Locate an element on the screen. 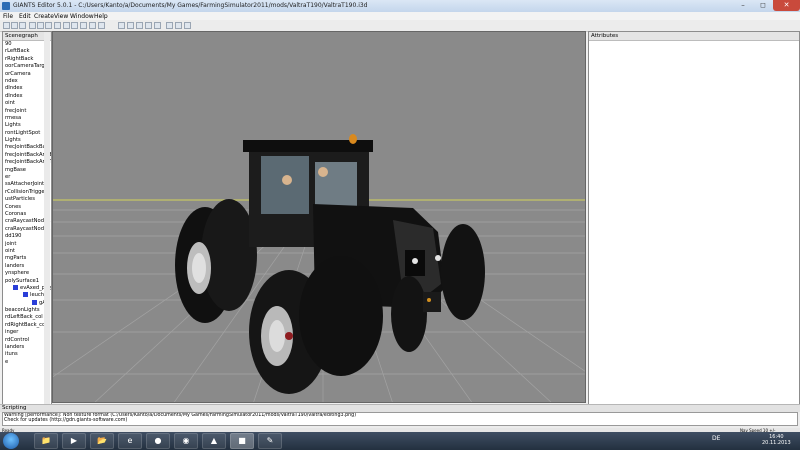  menu-window: Window is located at coordinates (82, 16).